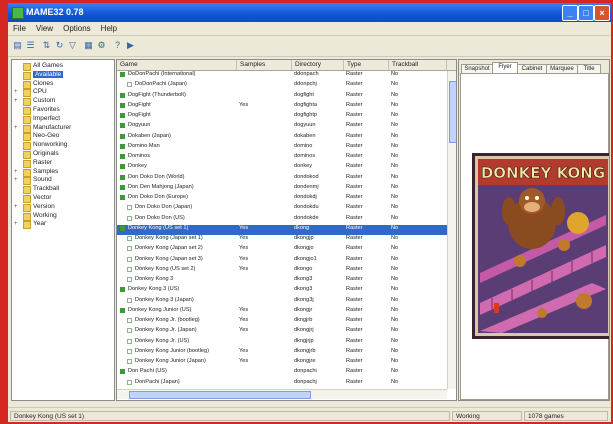 This screenshot has width=613, height=424. Describe the element at coordinates (282, 209) in the screenshot. I see `table-row: Don Doko Don (Japan) dondokdu Raster No` at that location.